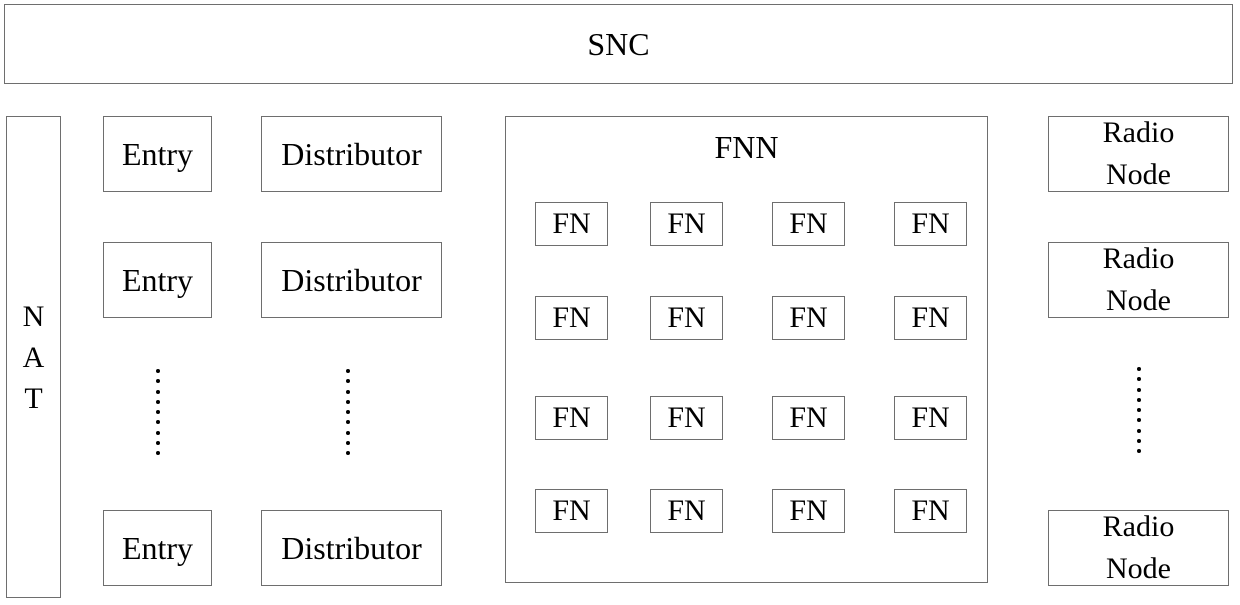 Image resolution: width=1240 pixels, height=605 pixels. I want to click on radio-node-ellipsis-dots, so click(1140, 410).